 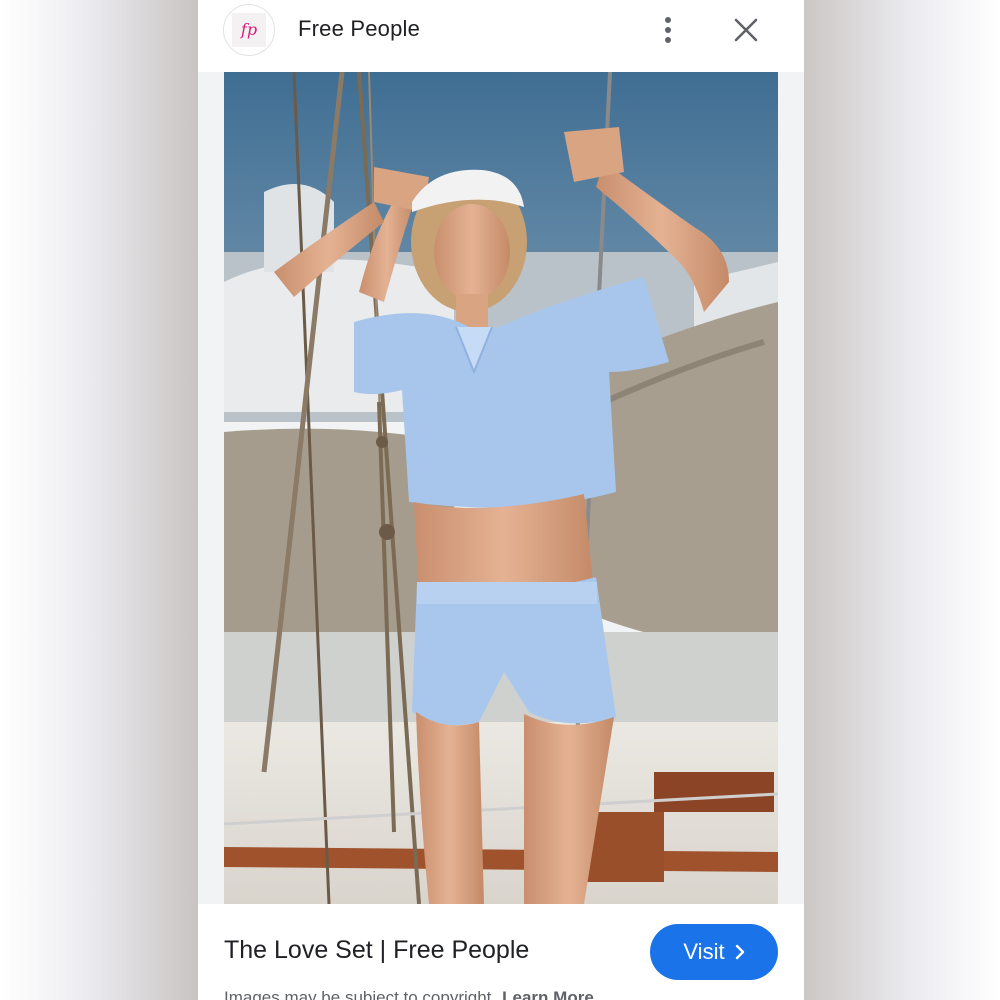 I want to click on brand-logo: fp, so click(x=249, y=30).